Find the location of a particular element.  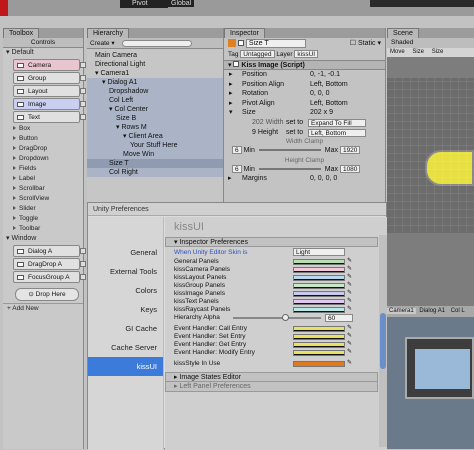

preferences-nav-item: kissUI is located at coordinates (125, 366).